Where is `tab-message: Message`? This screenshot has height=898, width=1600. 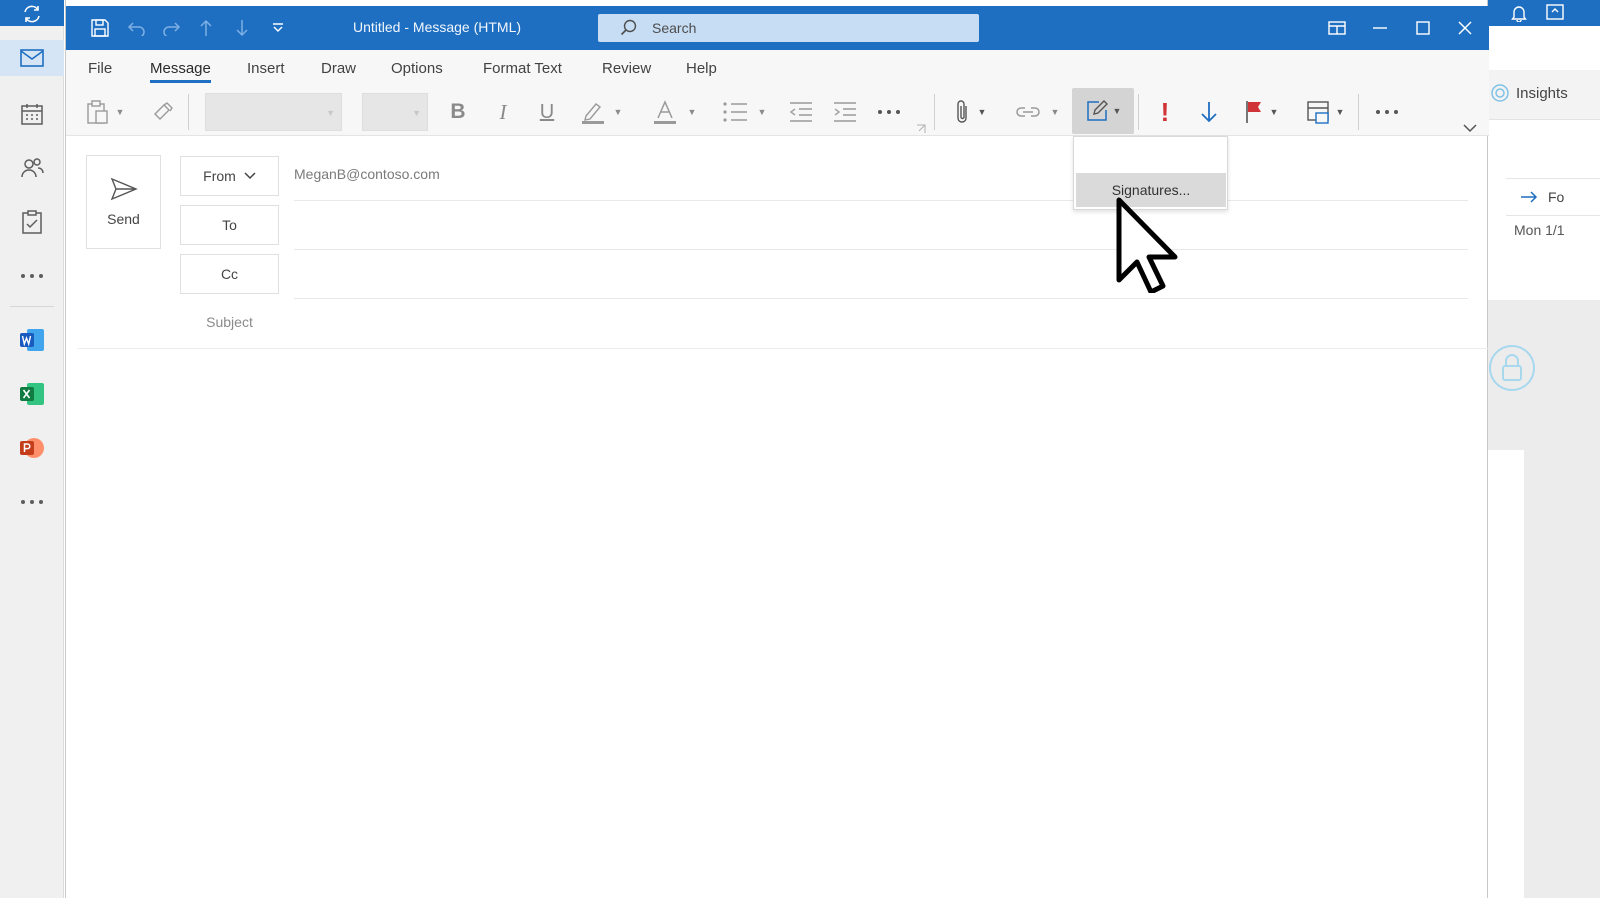
tab-message: Message is located at coordinates (180, 71).